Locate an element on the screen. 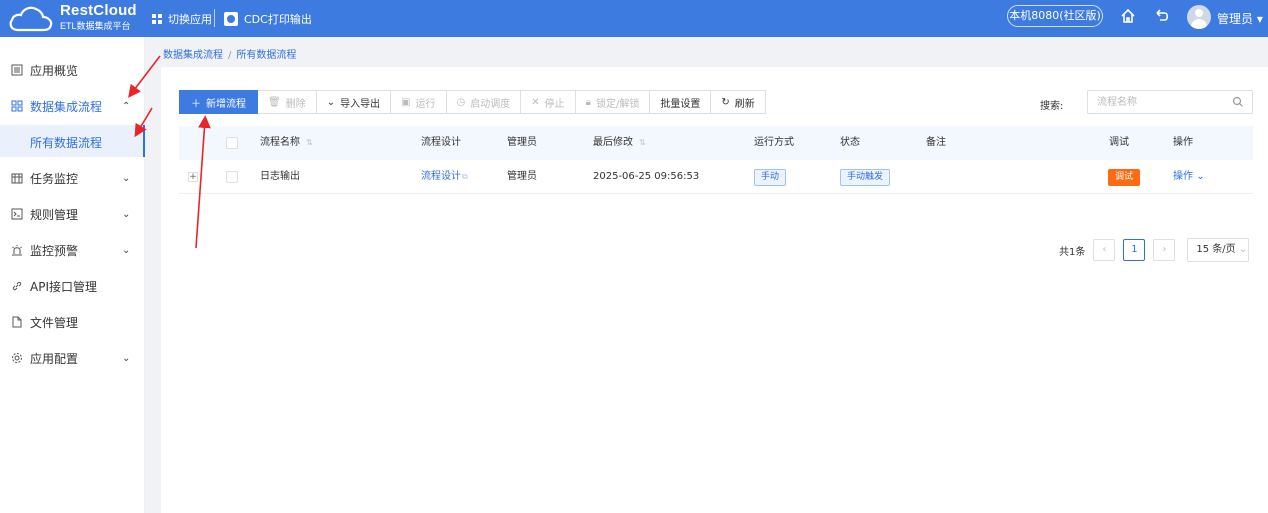  terminal-icon is located at coordinates (17, 214).